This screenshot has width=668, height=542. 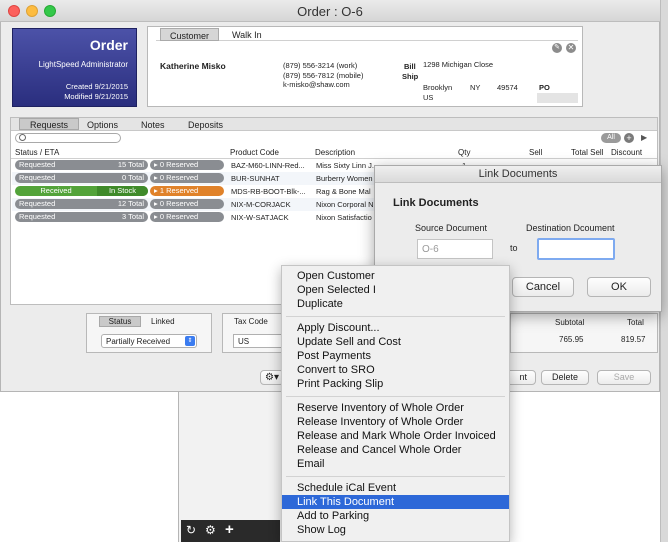 What do you see at coordinates (344, 178) in the screenshot?
I see `description: Burberry Women` at bounding box center [344, 178].